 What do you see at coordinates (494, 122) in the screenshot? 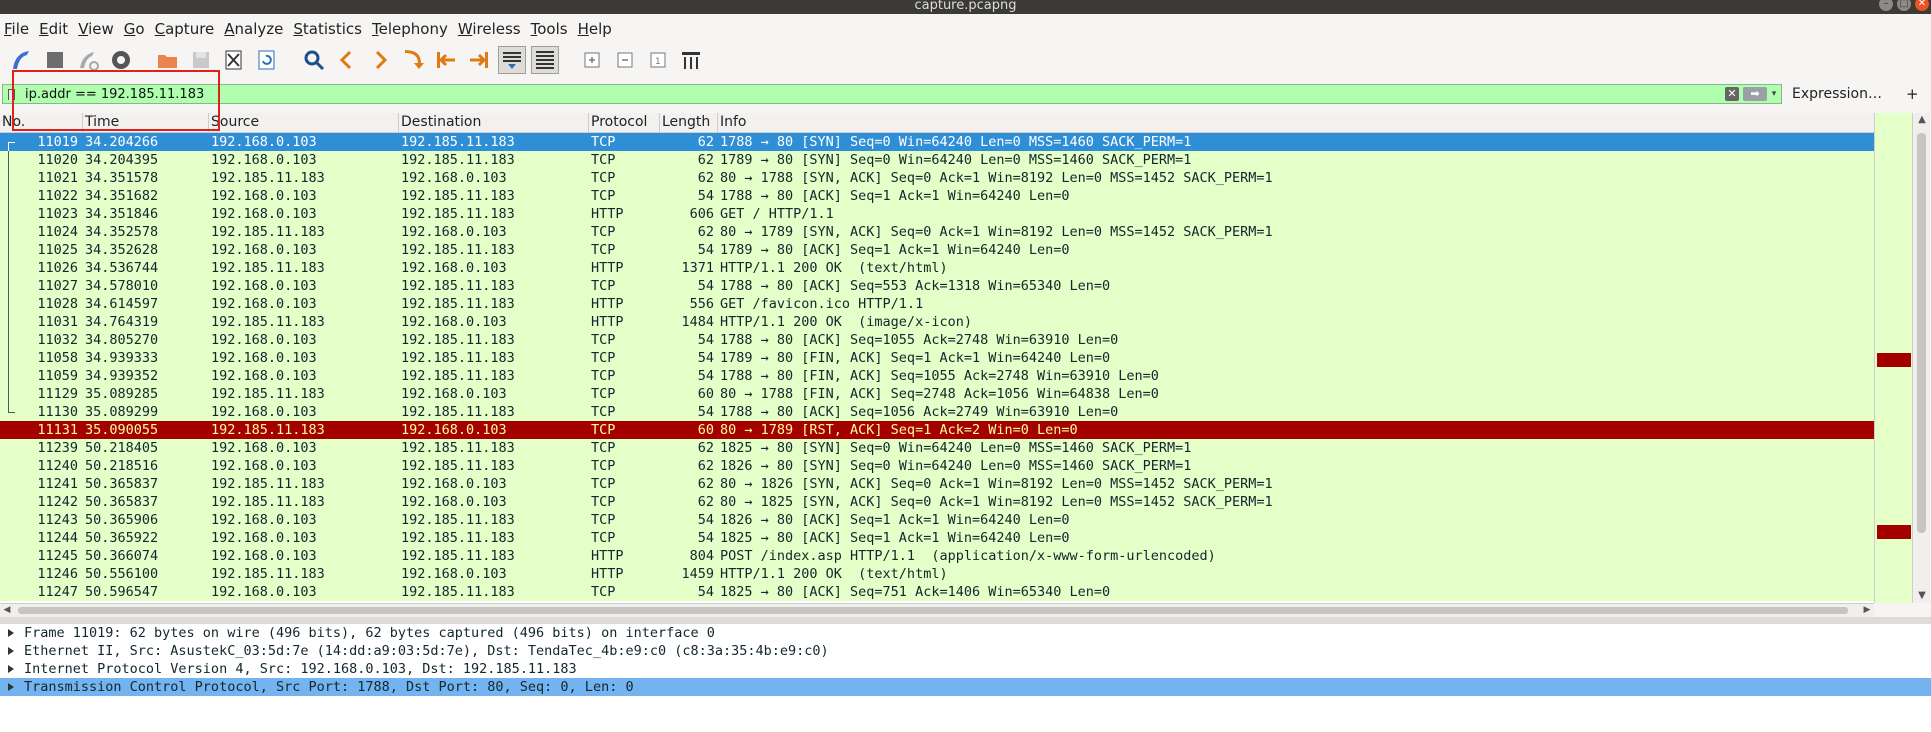
I see `column-header-destination: Destination` at bounding box center [494, 122].